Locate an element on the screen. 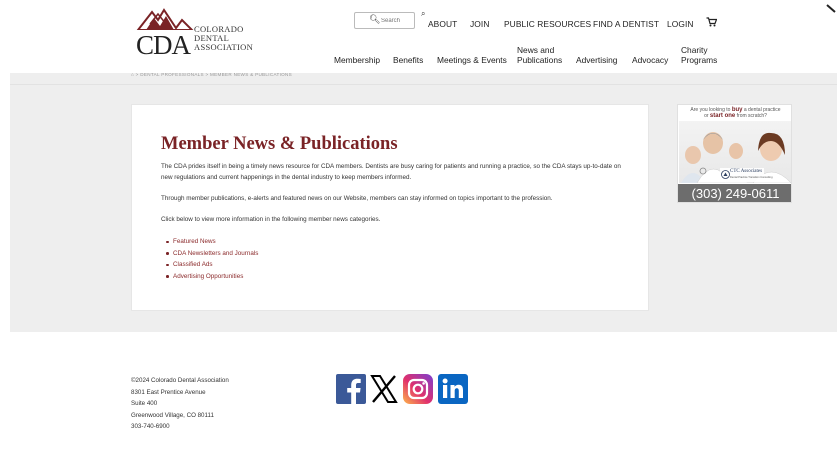 The width and height of the screenshot is (837, 462). search-icon: 🔍︎ is located at coordinates (374, 19).